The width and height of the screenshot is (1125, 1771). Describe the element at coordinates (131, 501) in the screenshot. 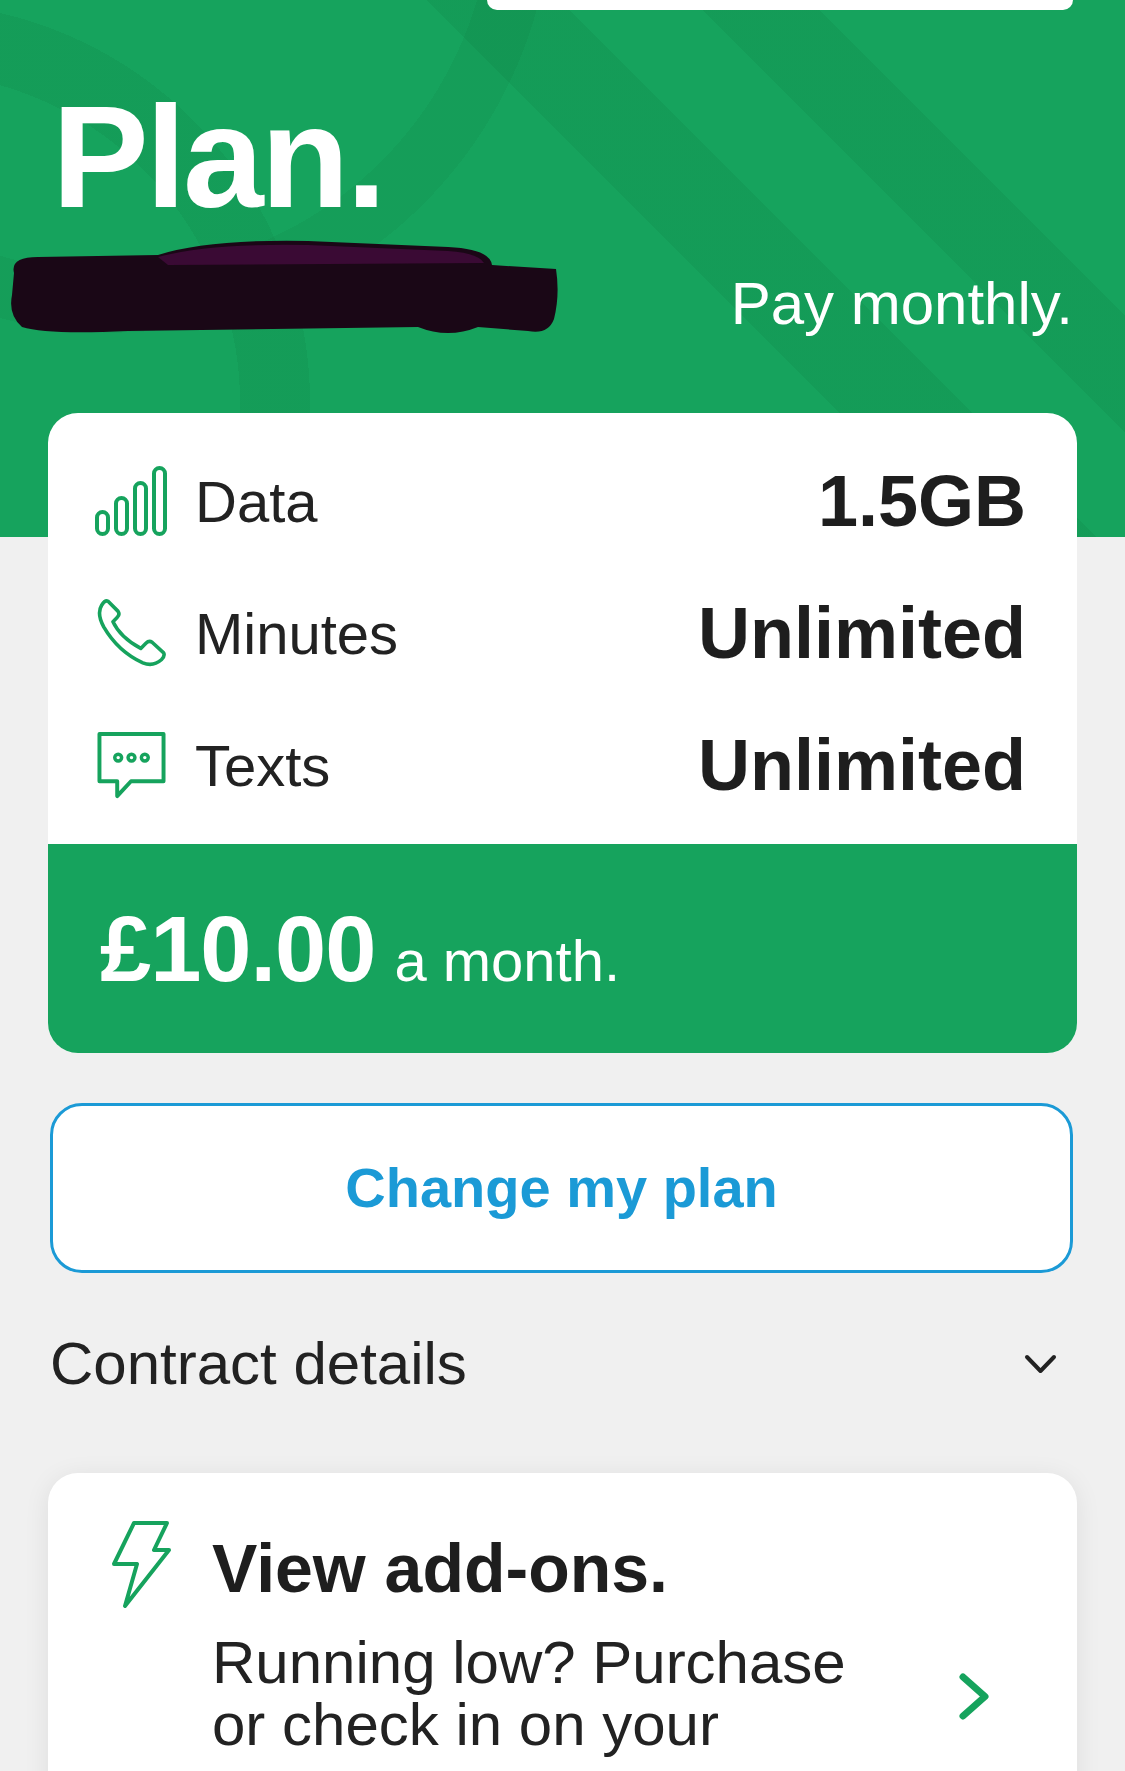

I see `signal-bars-icon` at that location.